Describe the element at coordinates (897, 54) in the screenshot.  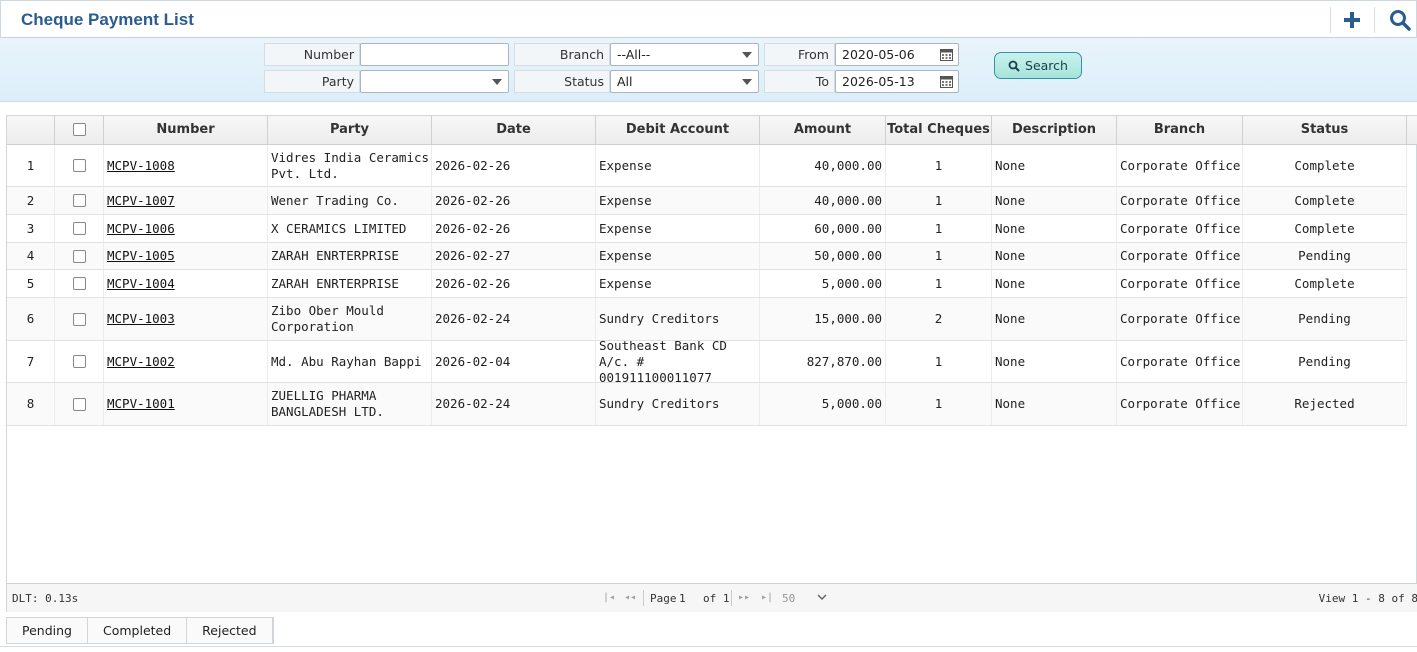
I see `from-date-input: 2020-05-06` at that location.